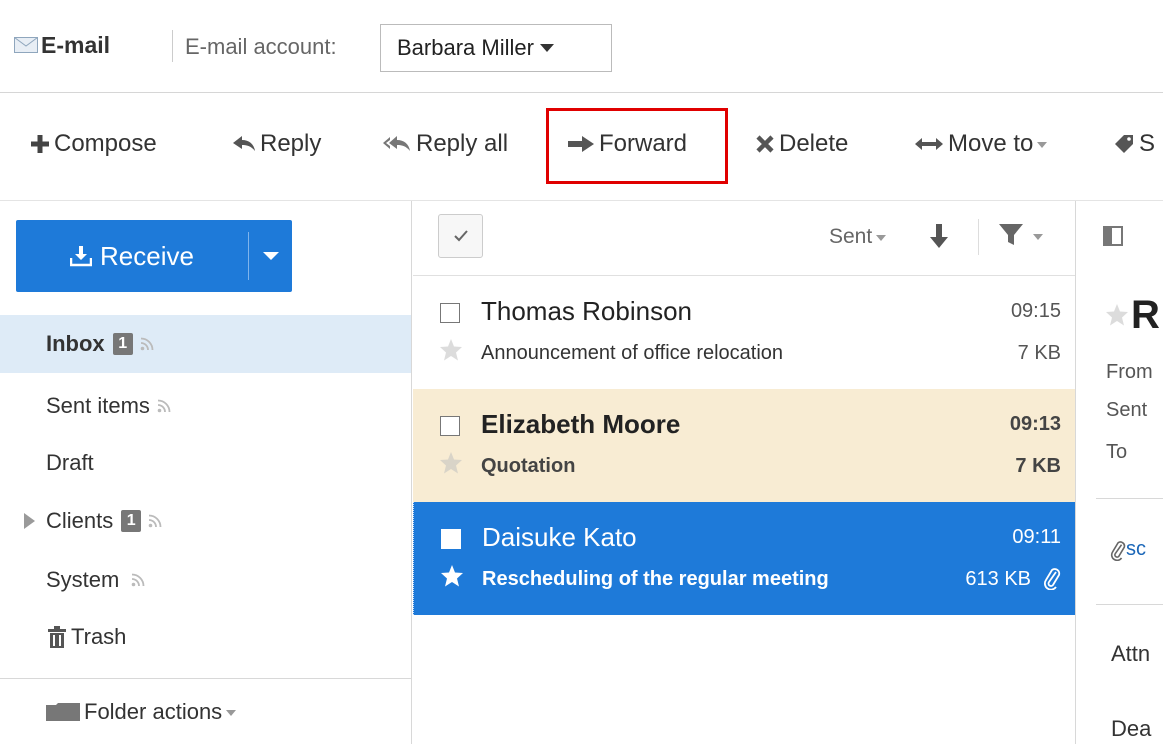 The width and height of the screenshot is (1163, 745). Describe the element at coordinates (29, 521) in the screenshot. I see `expand-arrow-icon` at that location.